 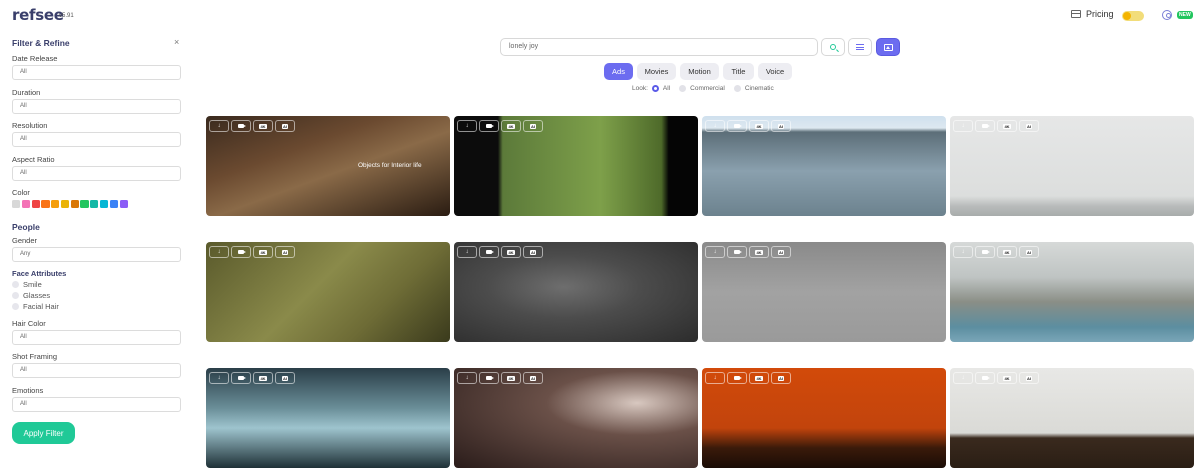 What do you see at coordinates (1133, 16) in the screenshot?
I see `theme-toggle` at bounding box center [1133, 16].